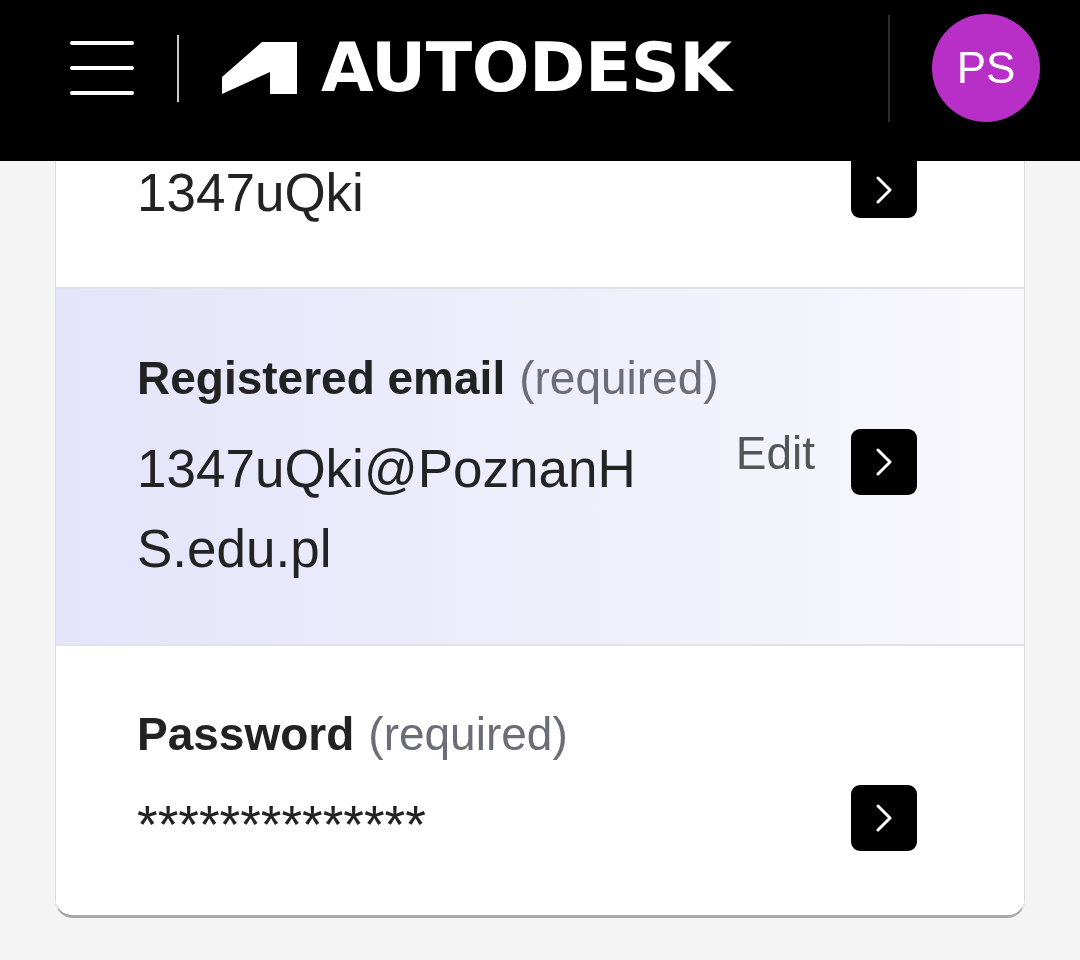 This screenshot has height=960, width=1080. Describe the element at coordinates (102, 68) in the screenshot. I see `menu-icon` at that location.